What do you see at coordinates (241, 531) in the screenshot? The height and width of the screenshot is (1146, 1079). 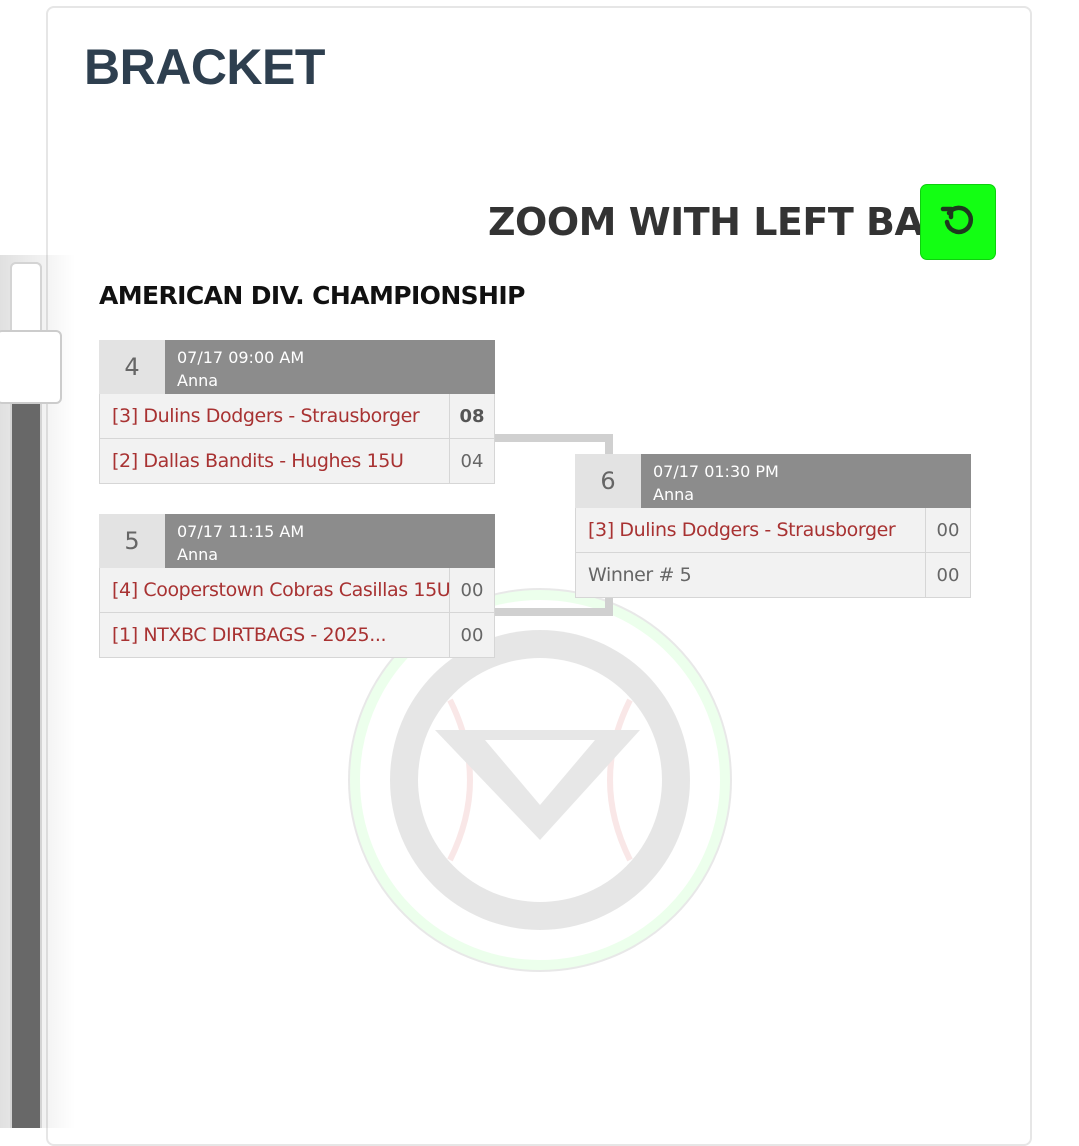 I see `match-datetime: 07/17 11:15 AM` at bounding box center [241, 531].